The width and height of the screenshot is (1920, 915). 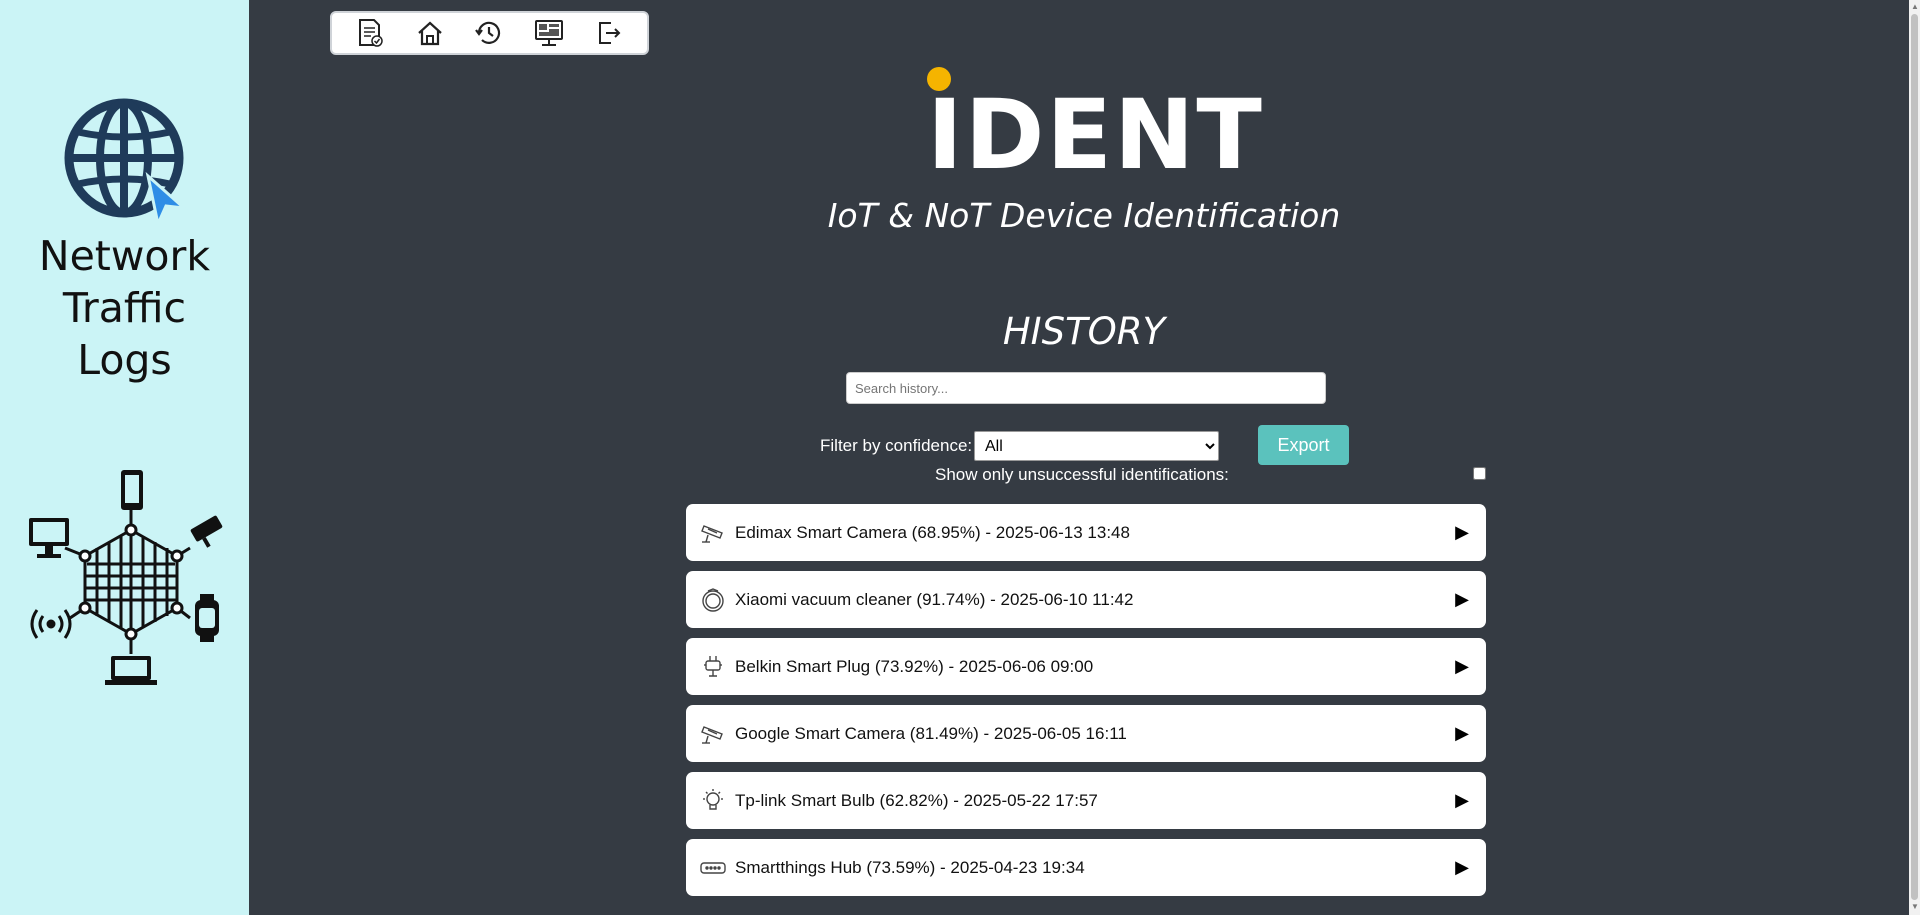 I want to click on logout-button, so click(x=609, y=33).